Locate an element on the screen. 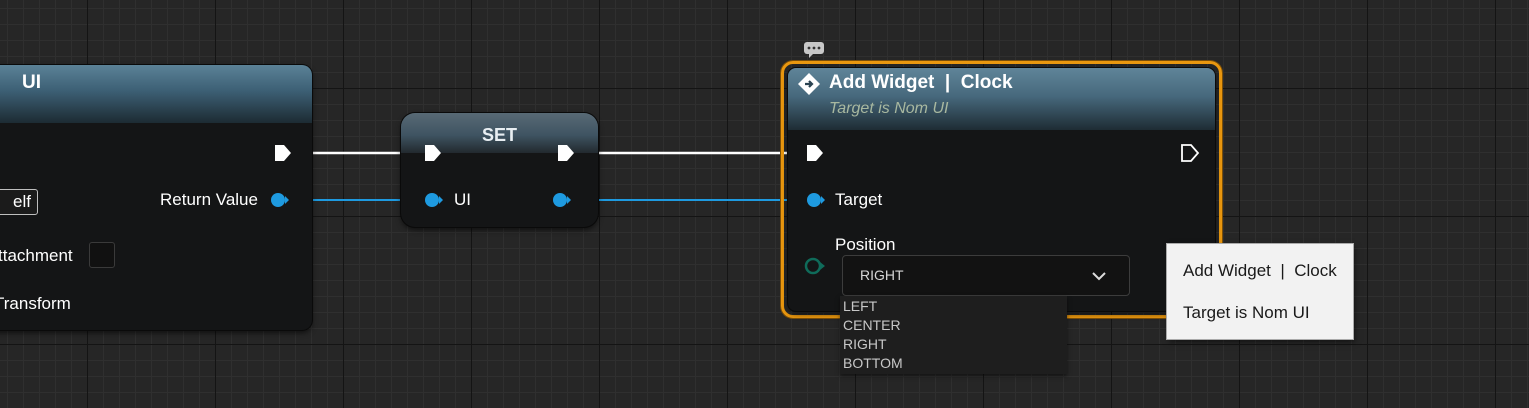 Image resolution: width=1529 pixels, height=408 pixels. node-tooltip: Add Widget | Clock Target is Nom UI is located at coordinates (1260, 291).